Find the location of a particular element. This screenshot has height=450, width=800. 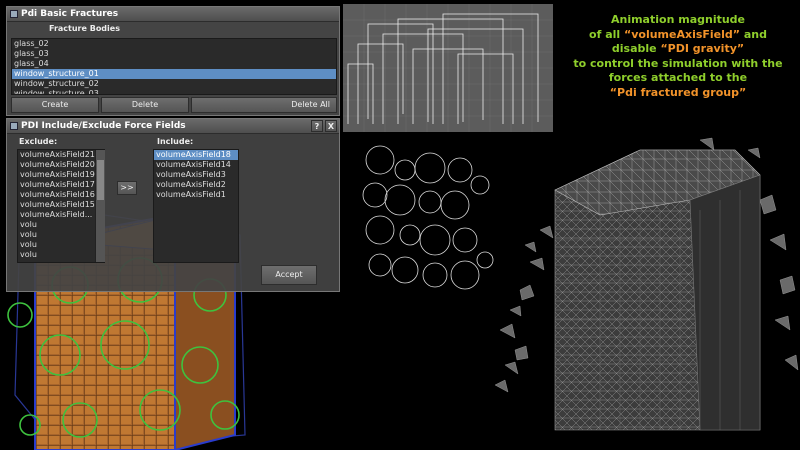

delete-button: Delete is located at coordinates (145, 105).